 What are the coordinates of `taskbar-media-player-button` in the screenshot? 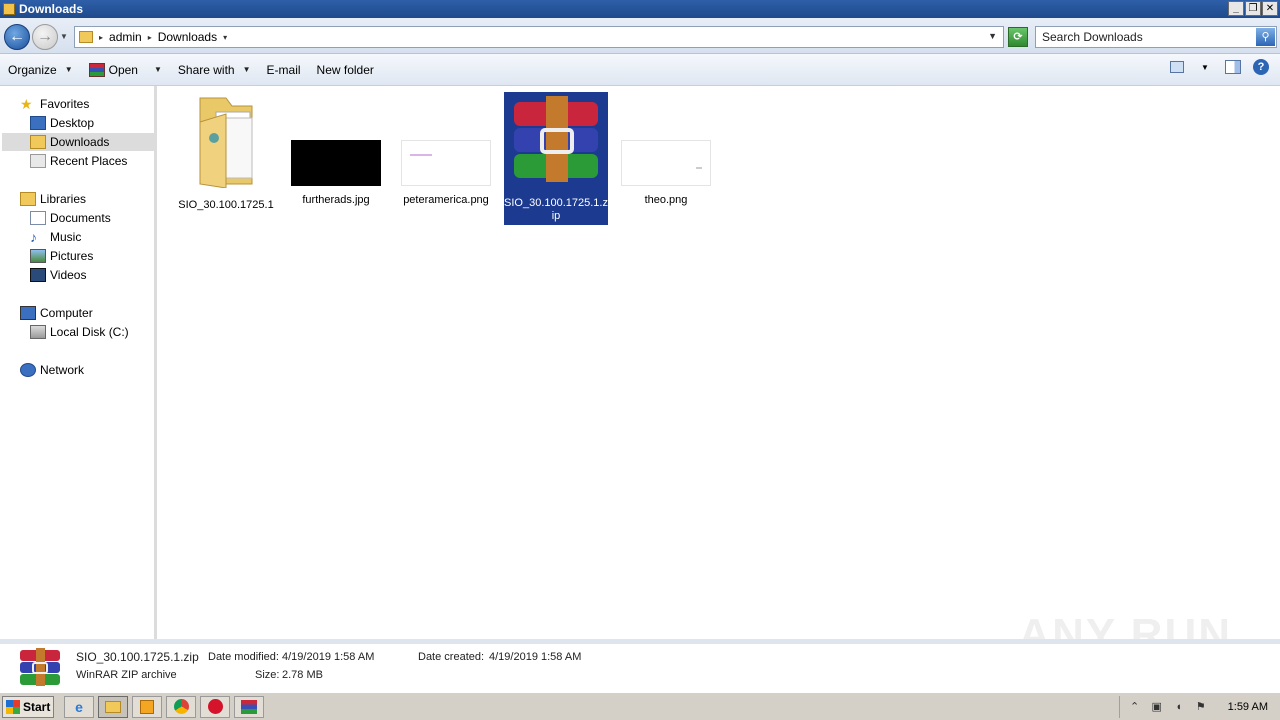 It's located at (147, 706).